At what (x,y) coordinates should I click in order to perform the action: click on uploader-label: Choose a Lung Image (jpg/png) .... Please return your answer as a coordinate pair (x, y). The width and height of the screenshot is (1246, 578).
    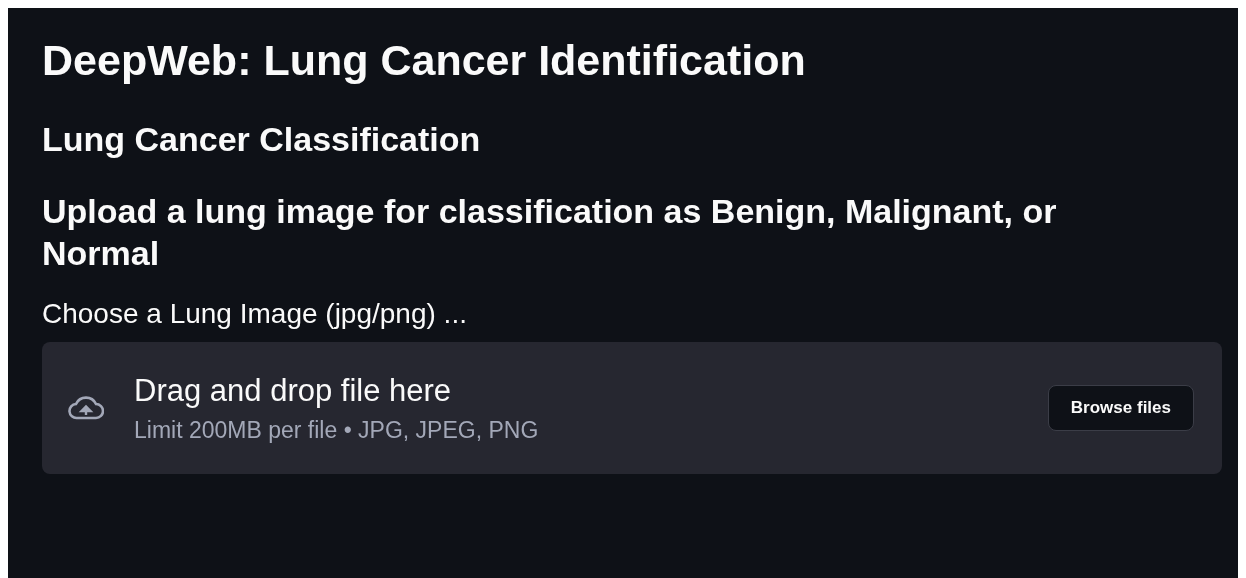
    Looking at the image, I should click on (255, 314).